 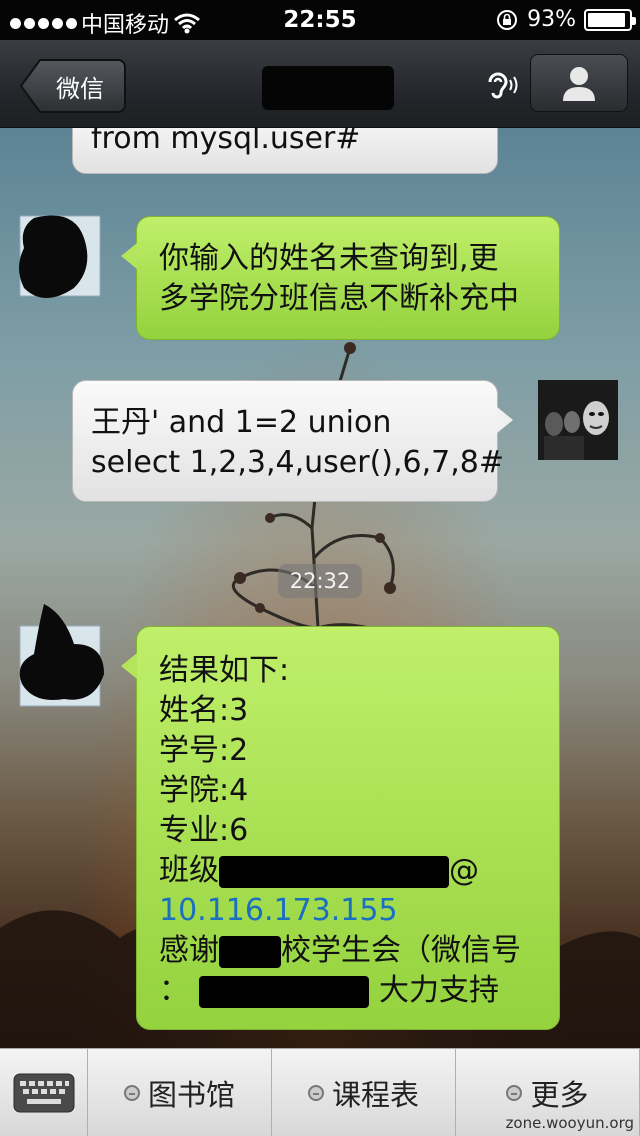 I want to click on menu-tab-label: 图书馆, so click(x=191, y=1094).